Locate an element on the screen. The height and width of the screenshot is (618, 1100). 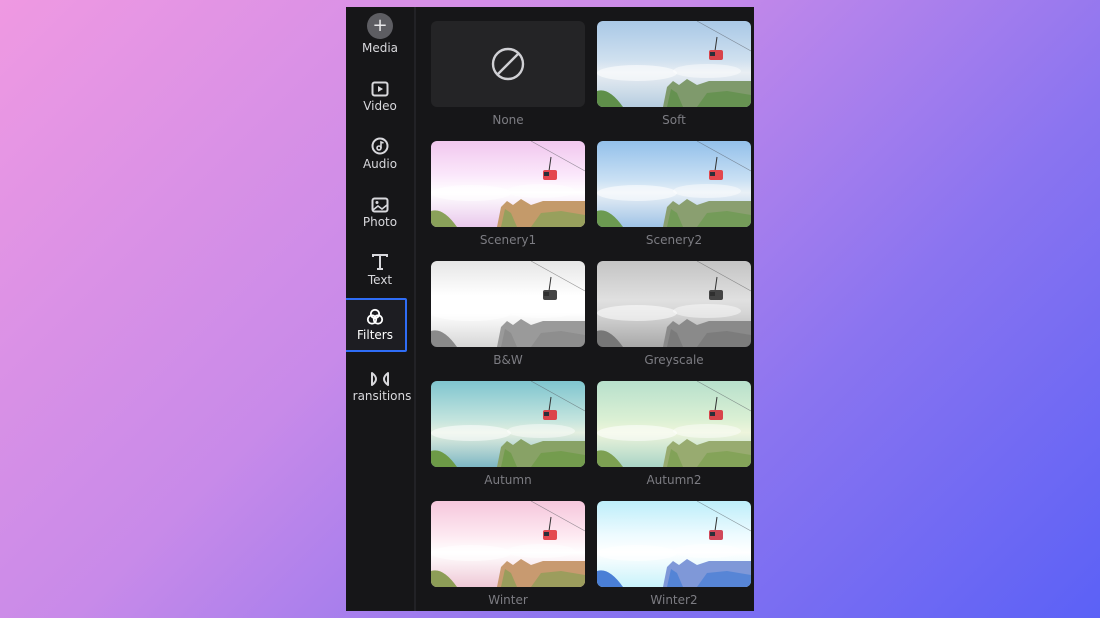
sidebar-item-filters: Filters is located at coordinates (376, 325).